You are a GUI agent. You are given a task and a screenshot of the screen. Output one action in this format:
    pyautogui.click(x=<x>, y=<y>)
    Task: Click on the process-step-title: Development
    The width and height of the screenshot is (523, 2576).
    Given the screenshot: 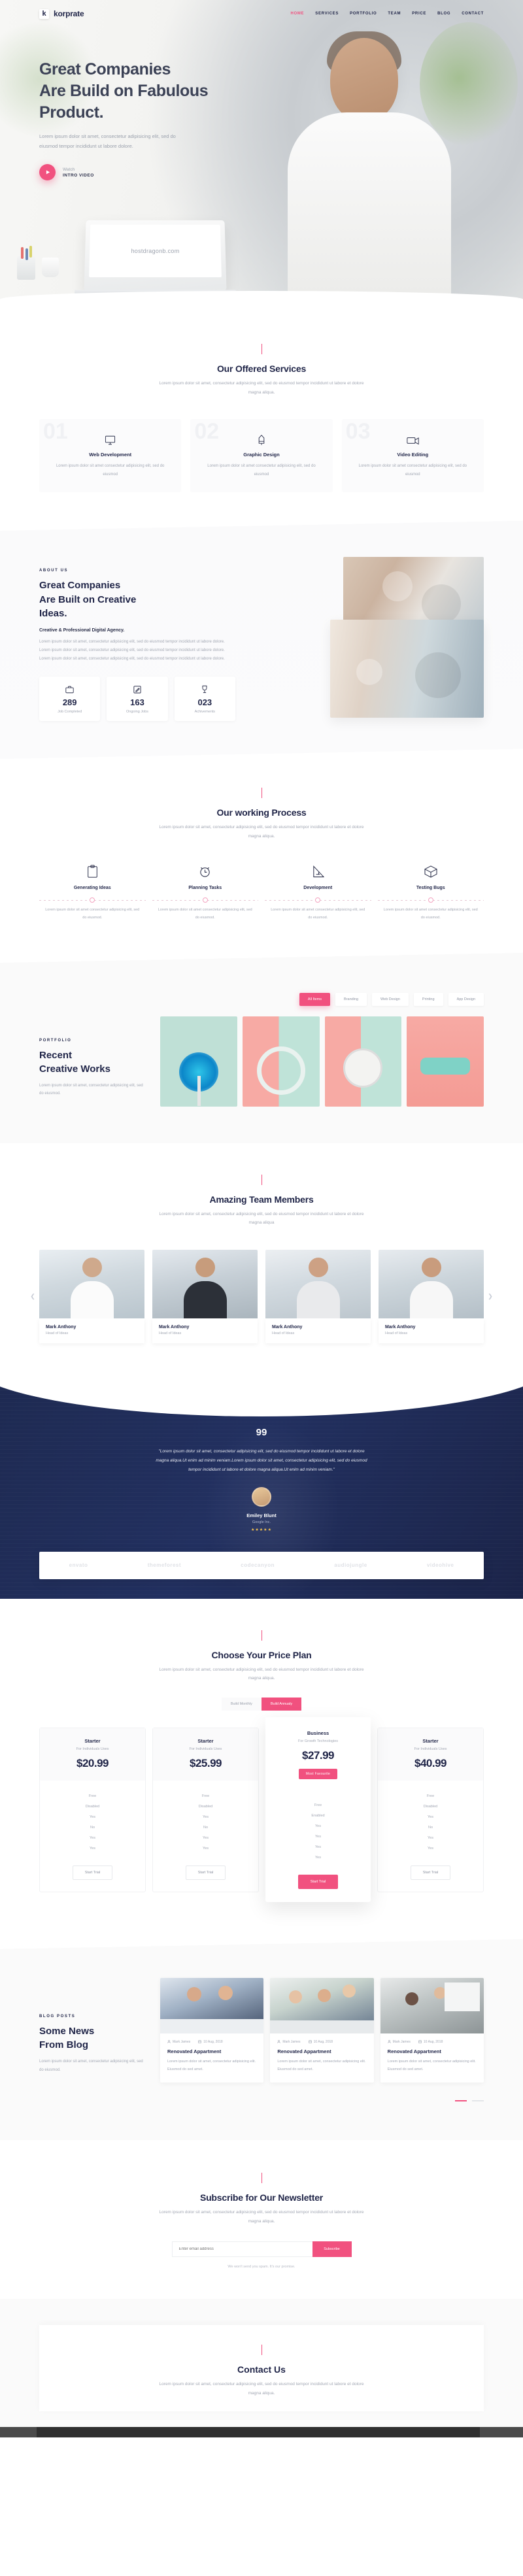 What is the action you would take?
    pyautogui.click(x=318, y=889)
    